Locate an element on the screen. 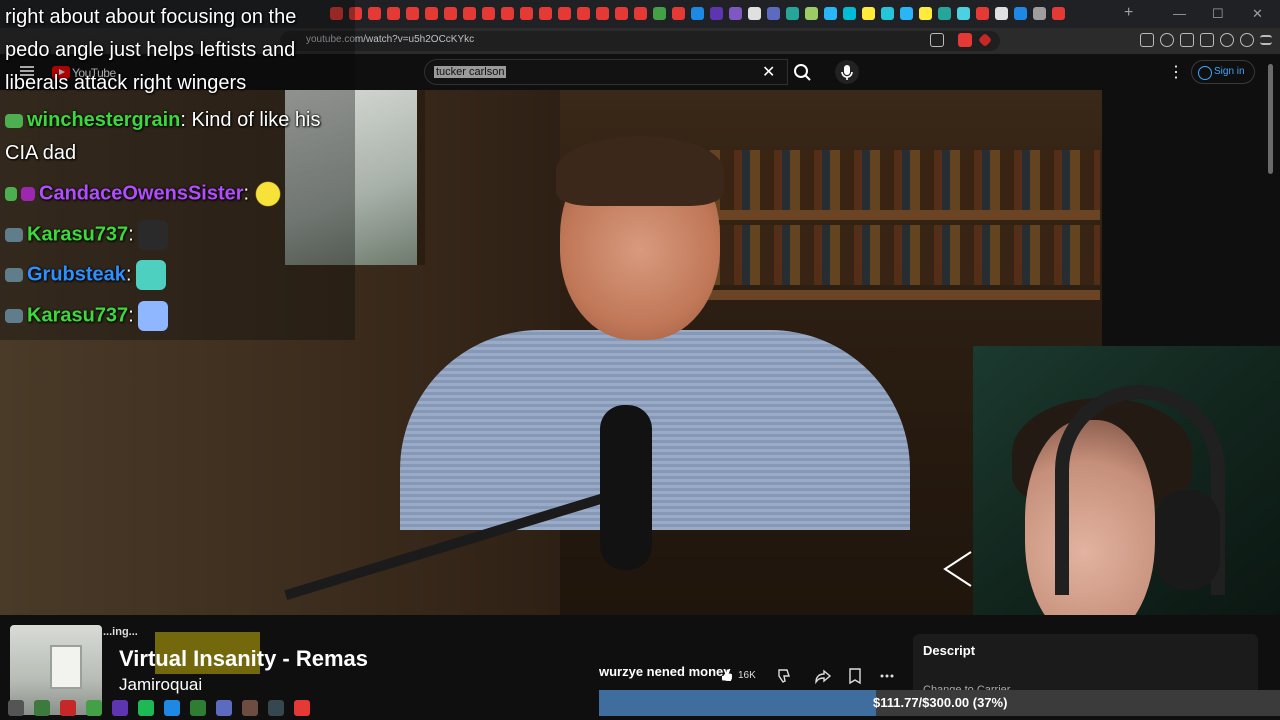  sign-in-button: Sign in is located at coordinates (1223, 72).